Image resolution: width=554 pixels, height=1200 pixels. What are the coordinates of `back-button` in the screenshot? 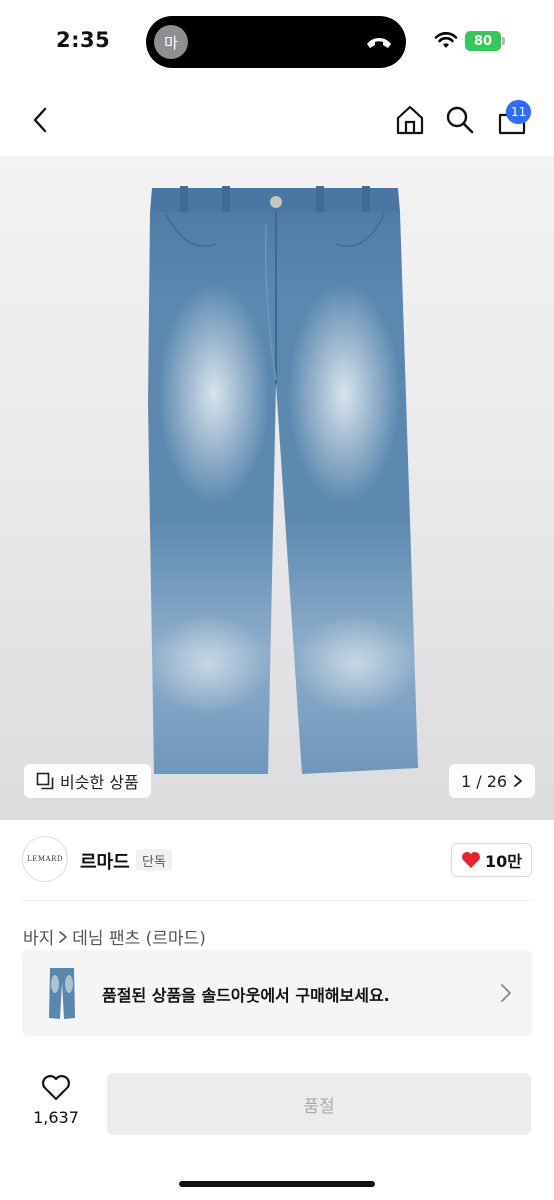 It's located at (40, 120).